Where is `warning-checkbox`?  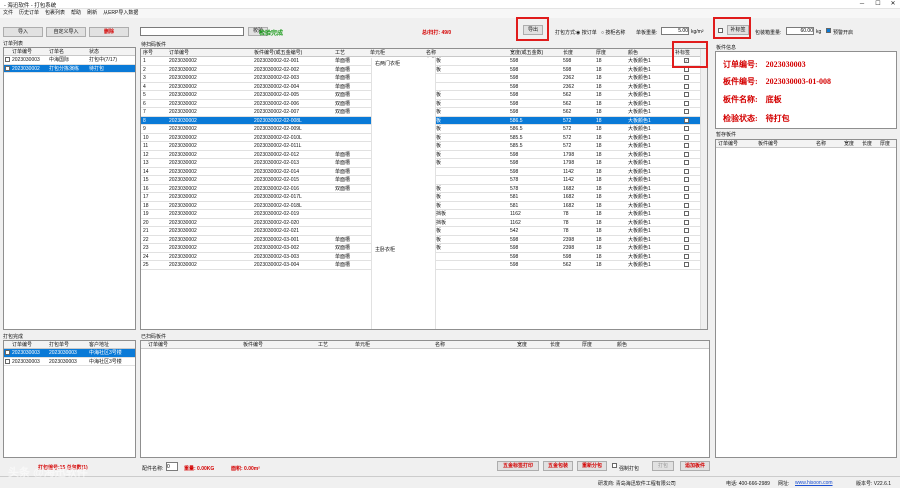
warning-checkbox is located at coordinates (828, 30).